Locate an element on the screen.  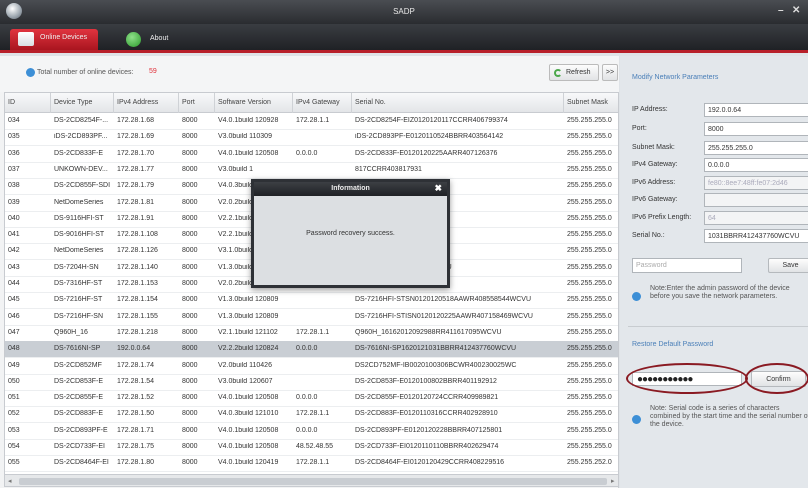
table-cell: DS-2CD853F-E0120100802BBRR401192912 is located at coordinates (426, 381).